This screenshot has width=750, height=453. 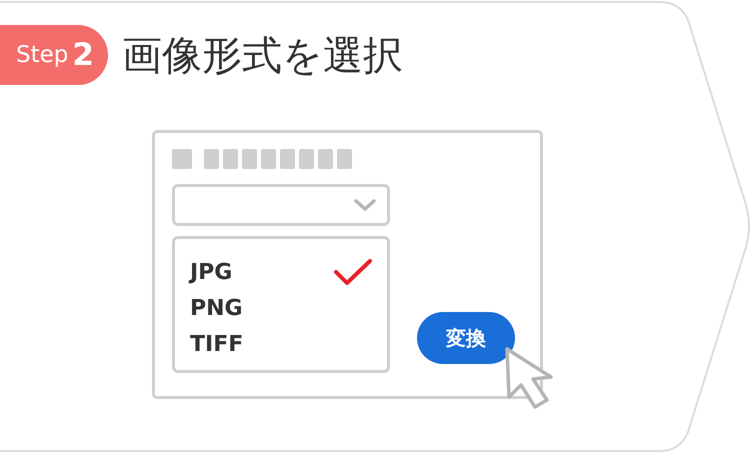 I want to click on step-number: 2, so click(x=83, y=55).